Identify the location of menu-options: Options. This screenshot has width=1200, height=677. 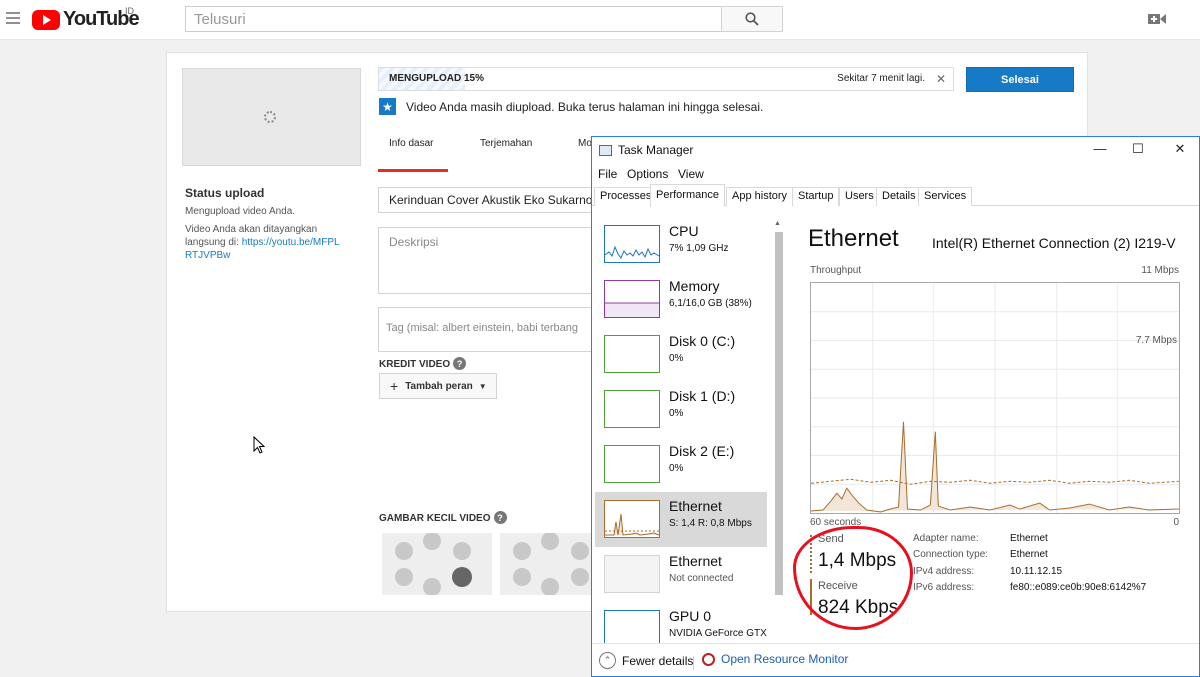
(647, 174).